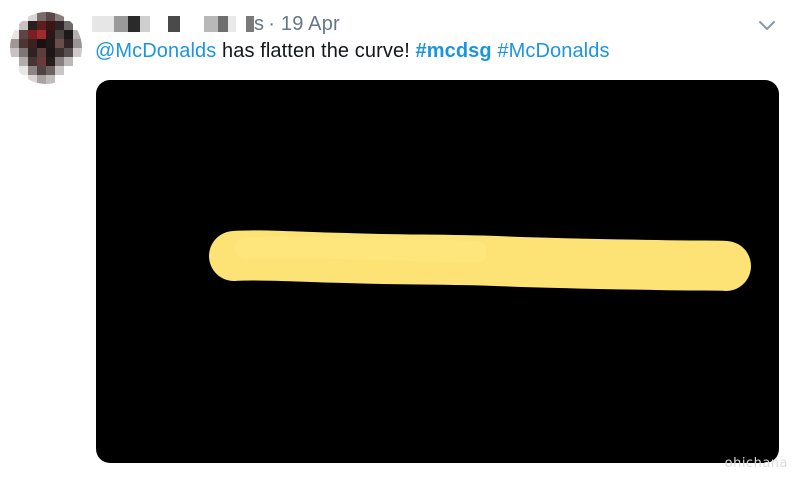 The width and height of the screenshot is (800, 477). Describe the element at coordinates (259, 24) in the screenshot. I see `author-name-suffix: s` at that location.